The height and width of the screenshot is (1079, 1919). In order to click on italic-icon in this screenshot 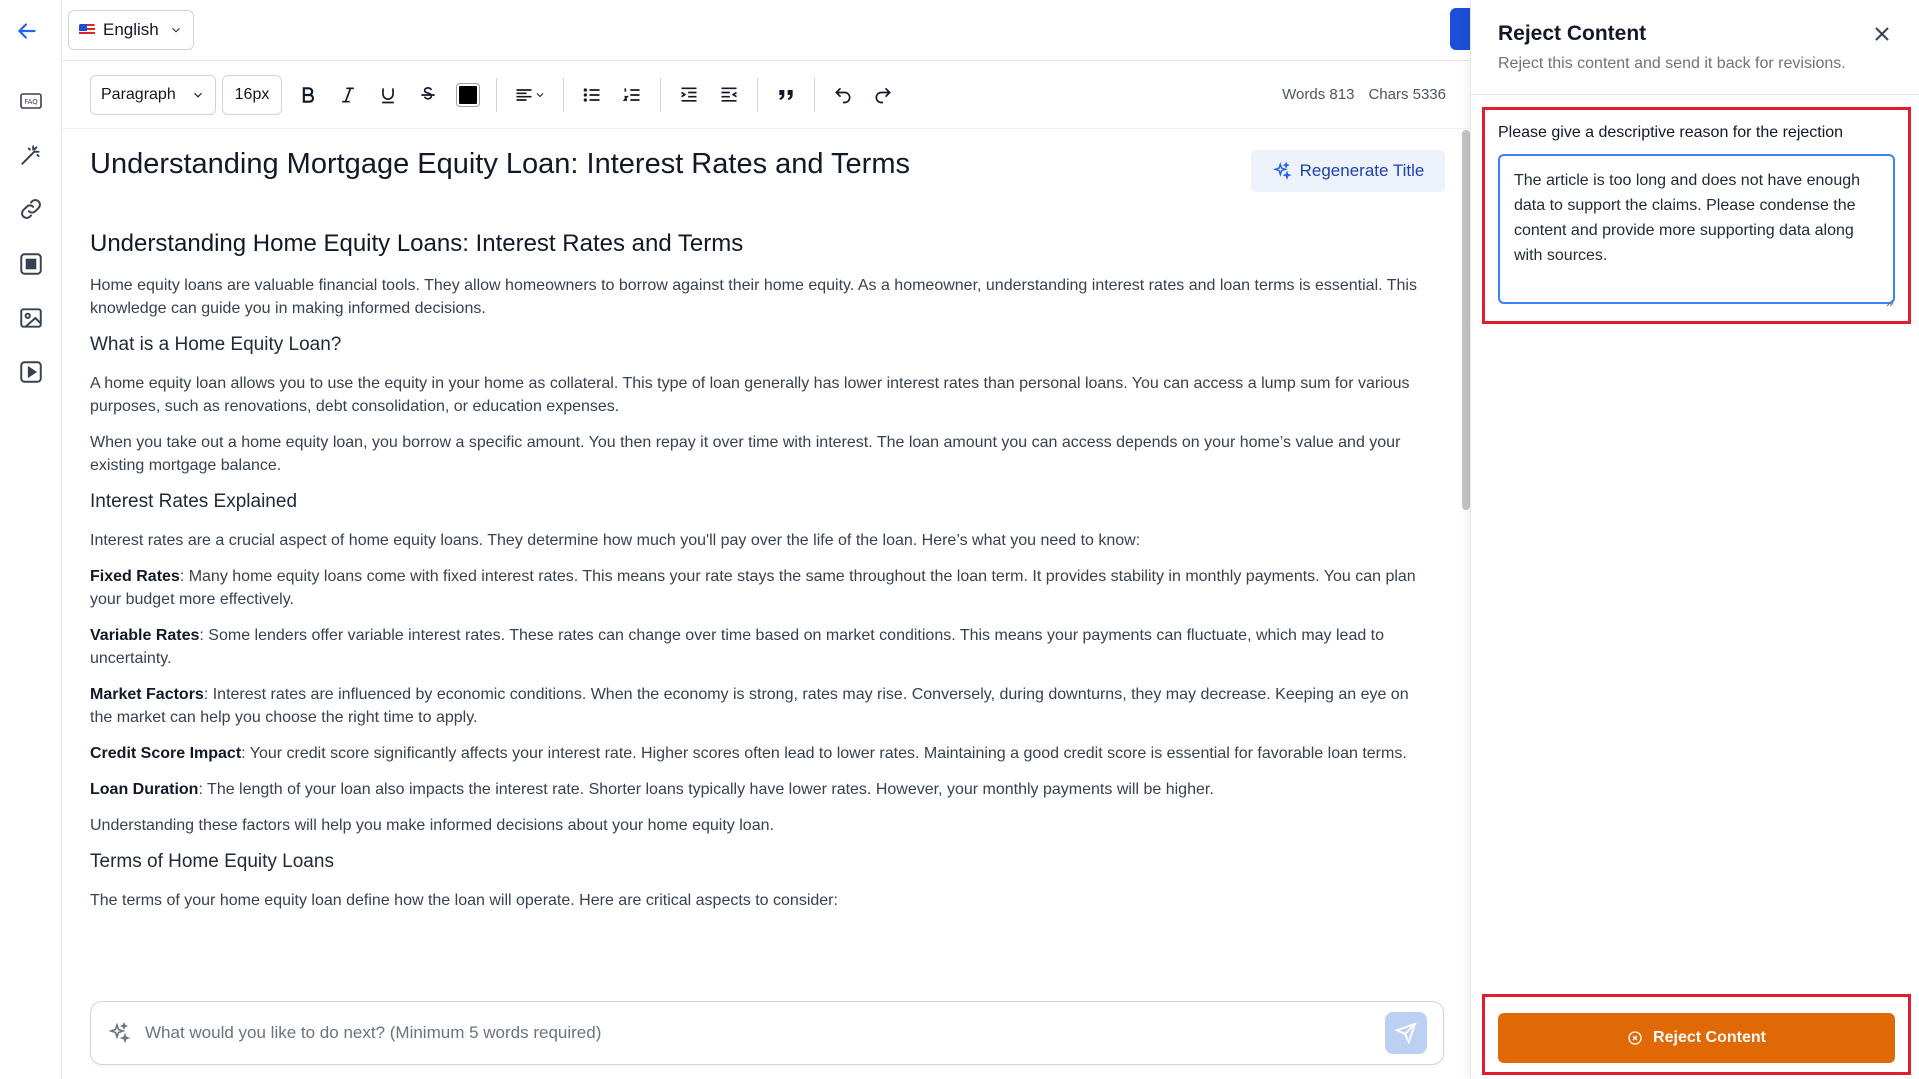, I will do `click(348, 94)`.